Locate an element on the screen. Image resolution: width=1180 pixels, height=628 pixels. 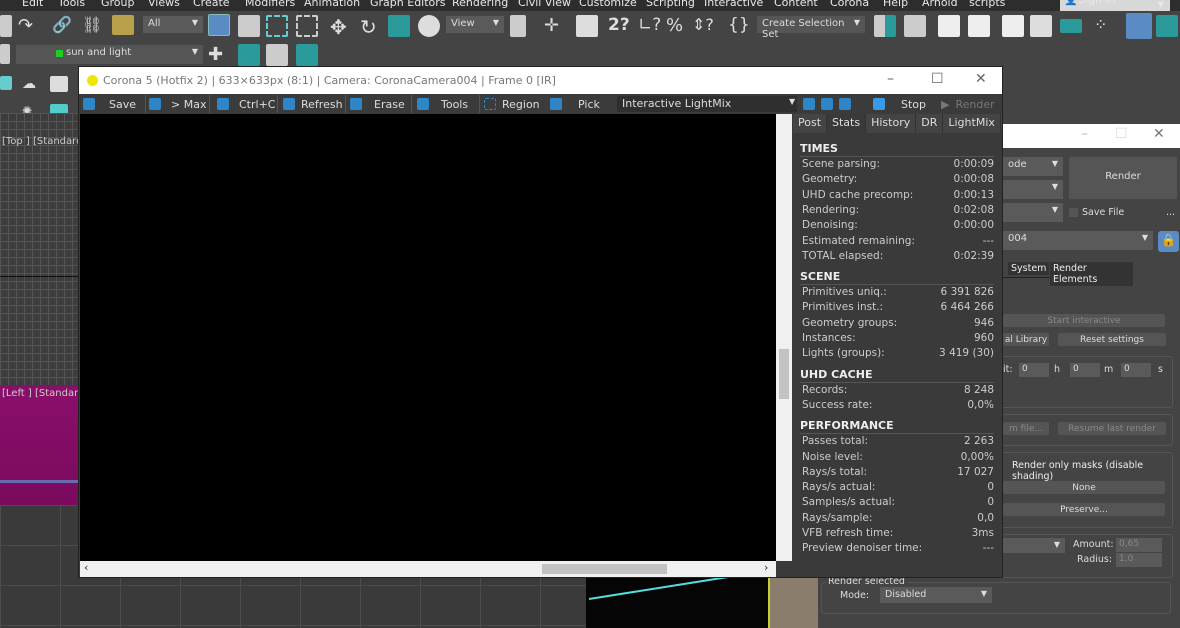
viewport-camera-preview is located at coordinates (679, 598).